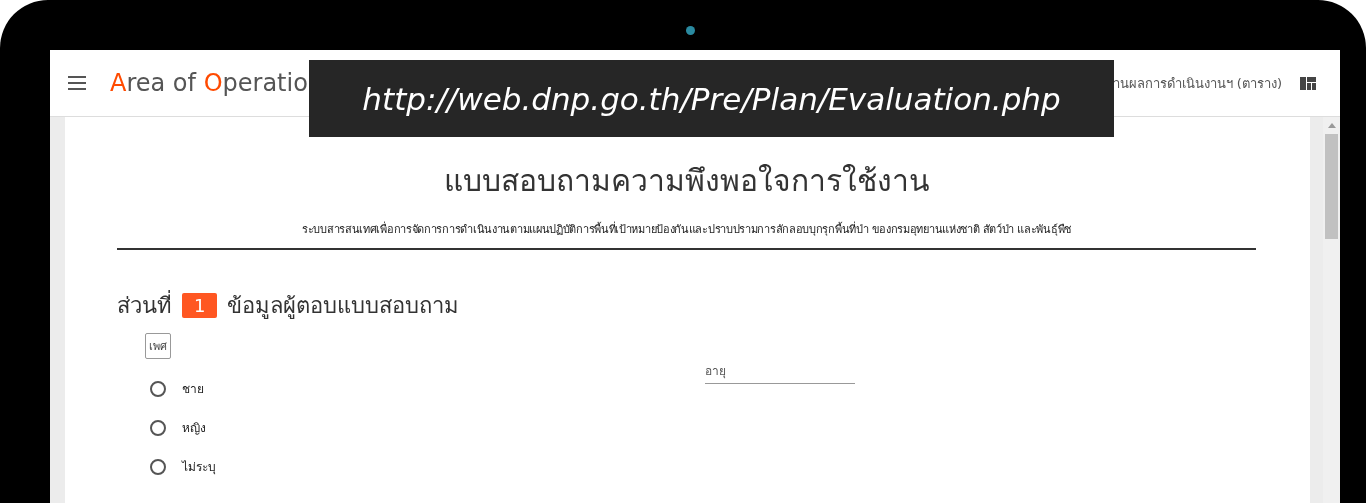  What do you see at coordinates (425, 466) in the screenshot?
I see `gender-radio-option: ไม่ระบุ` at bounding box center [425, 466].